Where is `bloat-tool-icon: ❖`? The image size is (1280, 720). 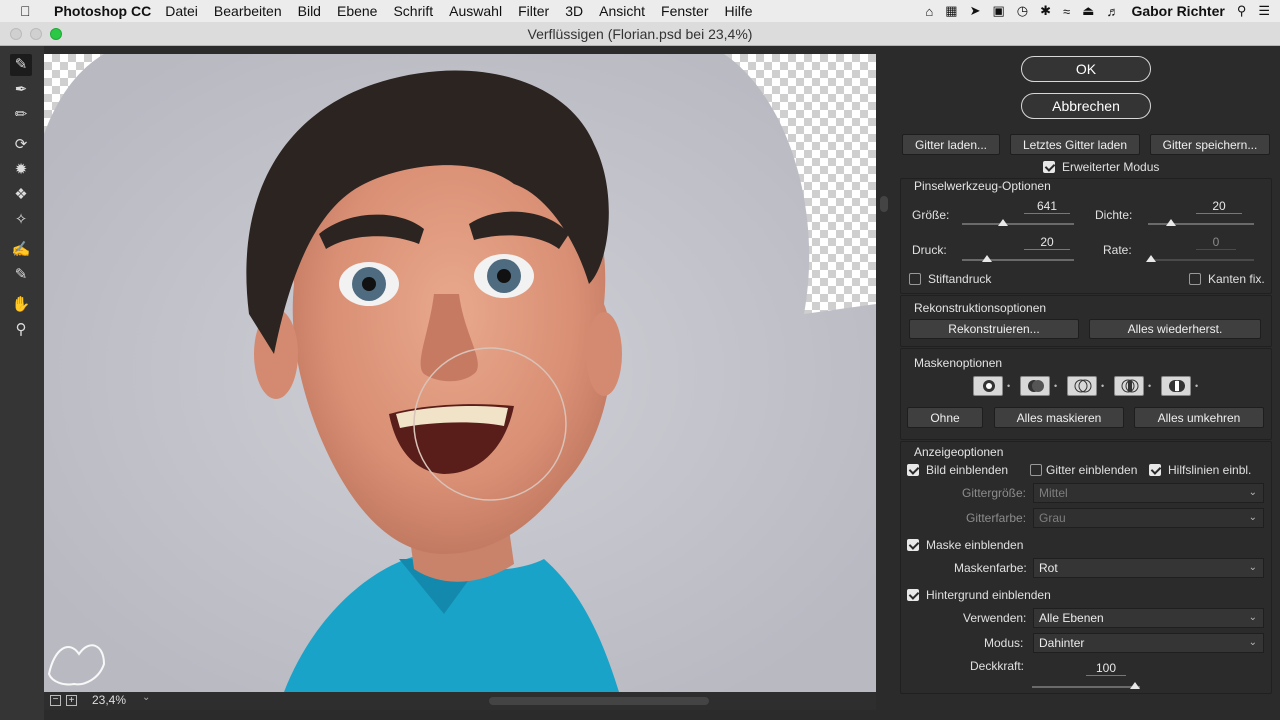
bloat-tool-icon: ❖ is located at coordinates (21, 195).